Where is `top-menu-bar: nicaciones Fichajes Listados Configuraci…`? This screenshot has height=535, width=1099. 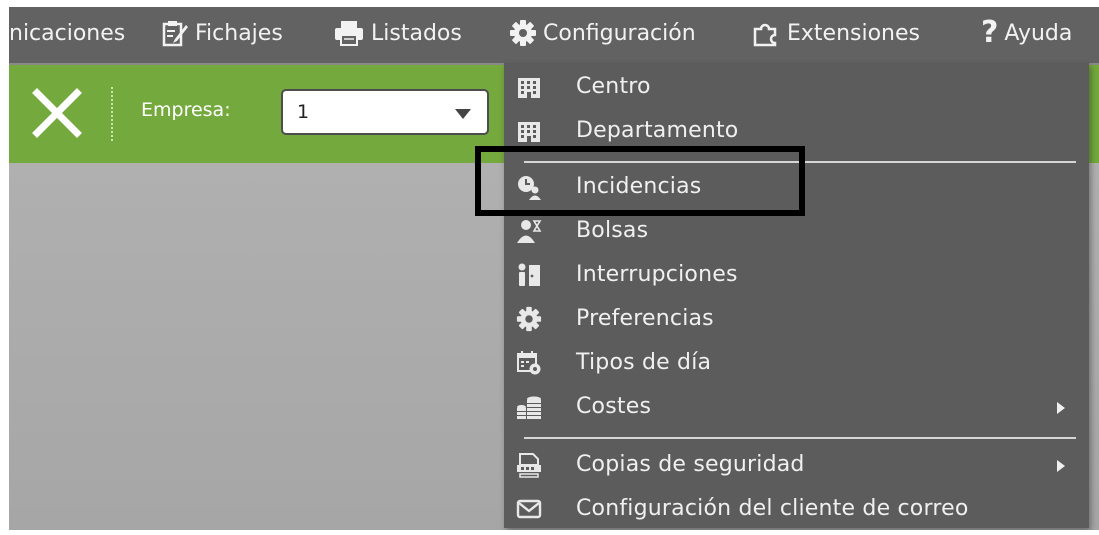
top-menu-bar: nicaciones Fichajes Listados Configuraci… is located at coordinates (554, 36).